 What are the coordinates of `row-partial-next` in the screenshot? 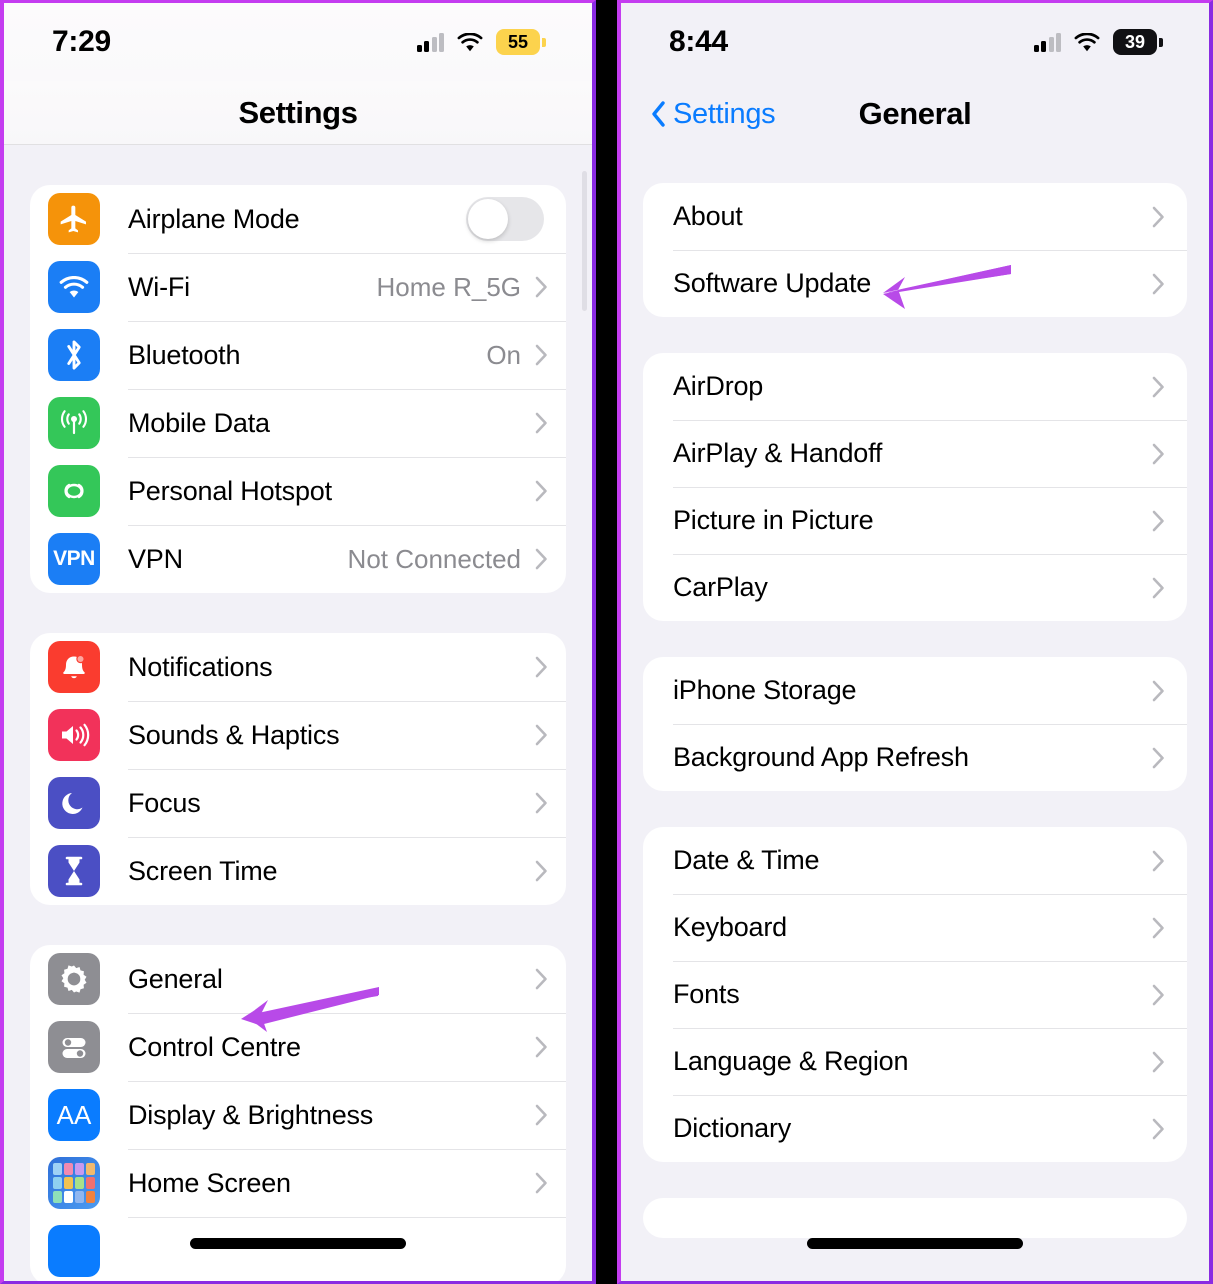 It's located at (298, 1249).